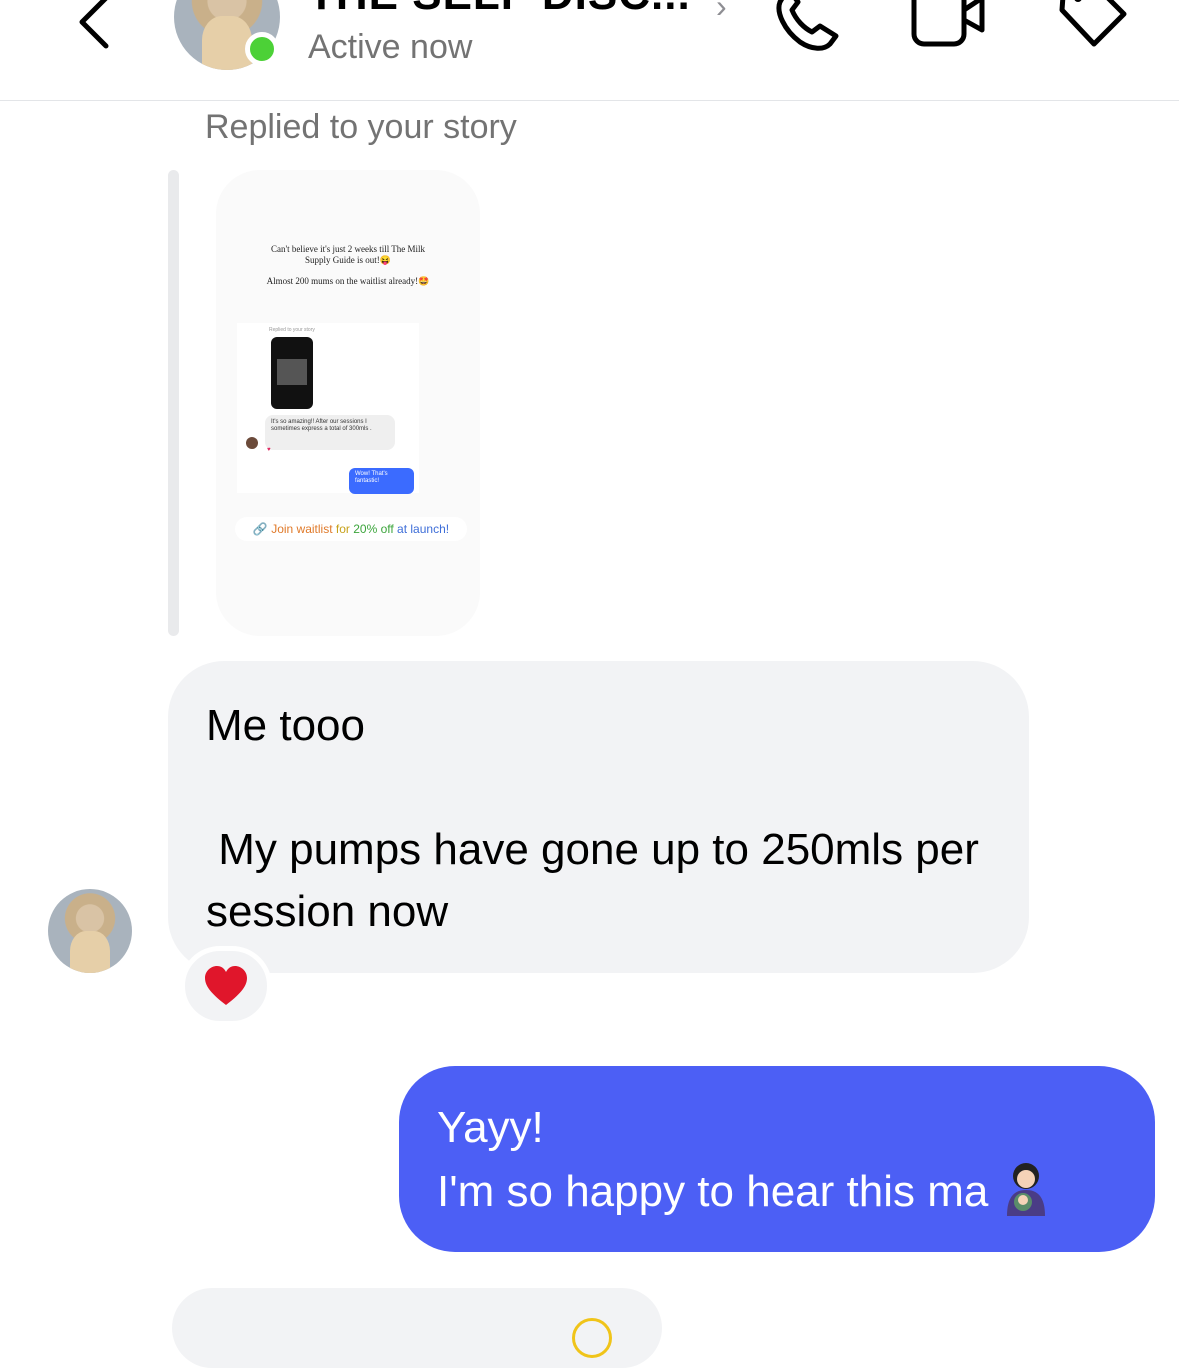  What do you see at coordinates (269, 450) in the screenshot?
I see `mini-heart-icon: ♥` at bounding box center [269, 450].